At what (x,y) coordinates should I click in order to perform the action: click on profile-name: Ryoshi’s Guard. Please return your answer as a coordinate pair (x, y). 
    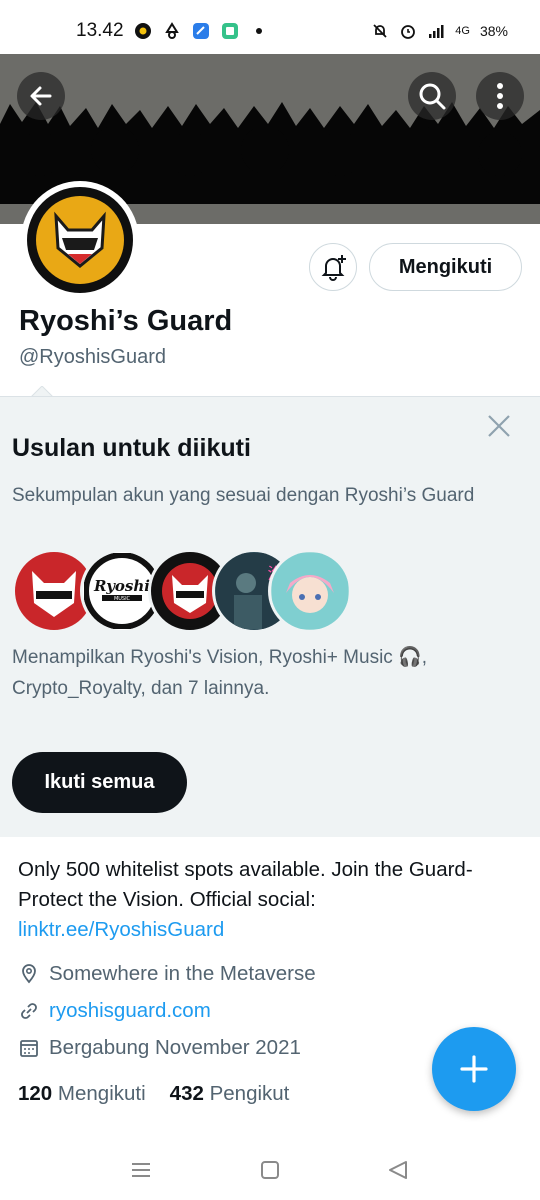
    Looking at the image, I should click on (126, 321).